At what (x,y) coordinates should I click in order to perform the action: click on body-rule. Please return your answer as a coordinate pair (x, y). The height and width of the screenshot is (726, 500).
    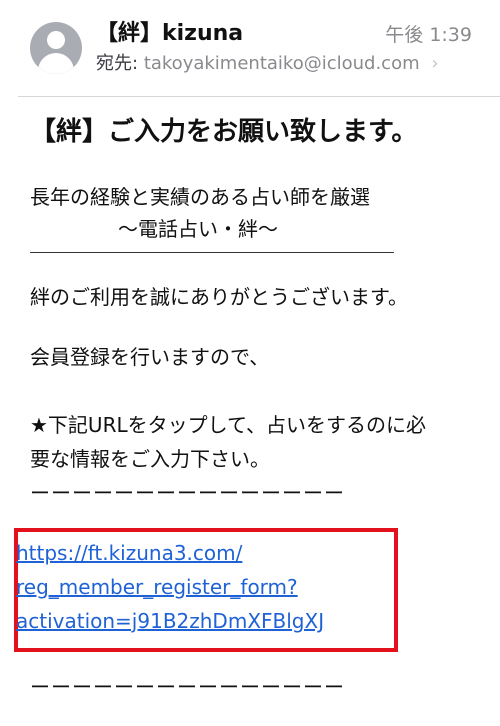
    Looking at the image, I should click on (212, 252).